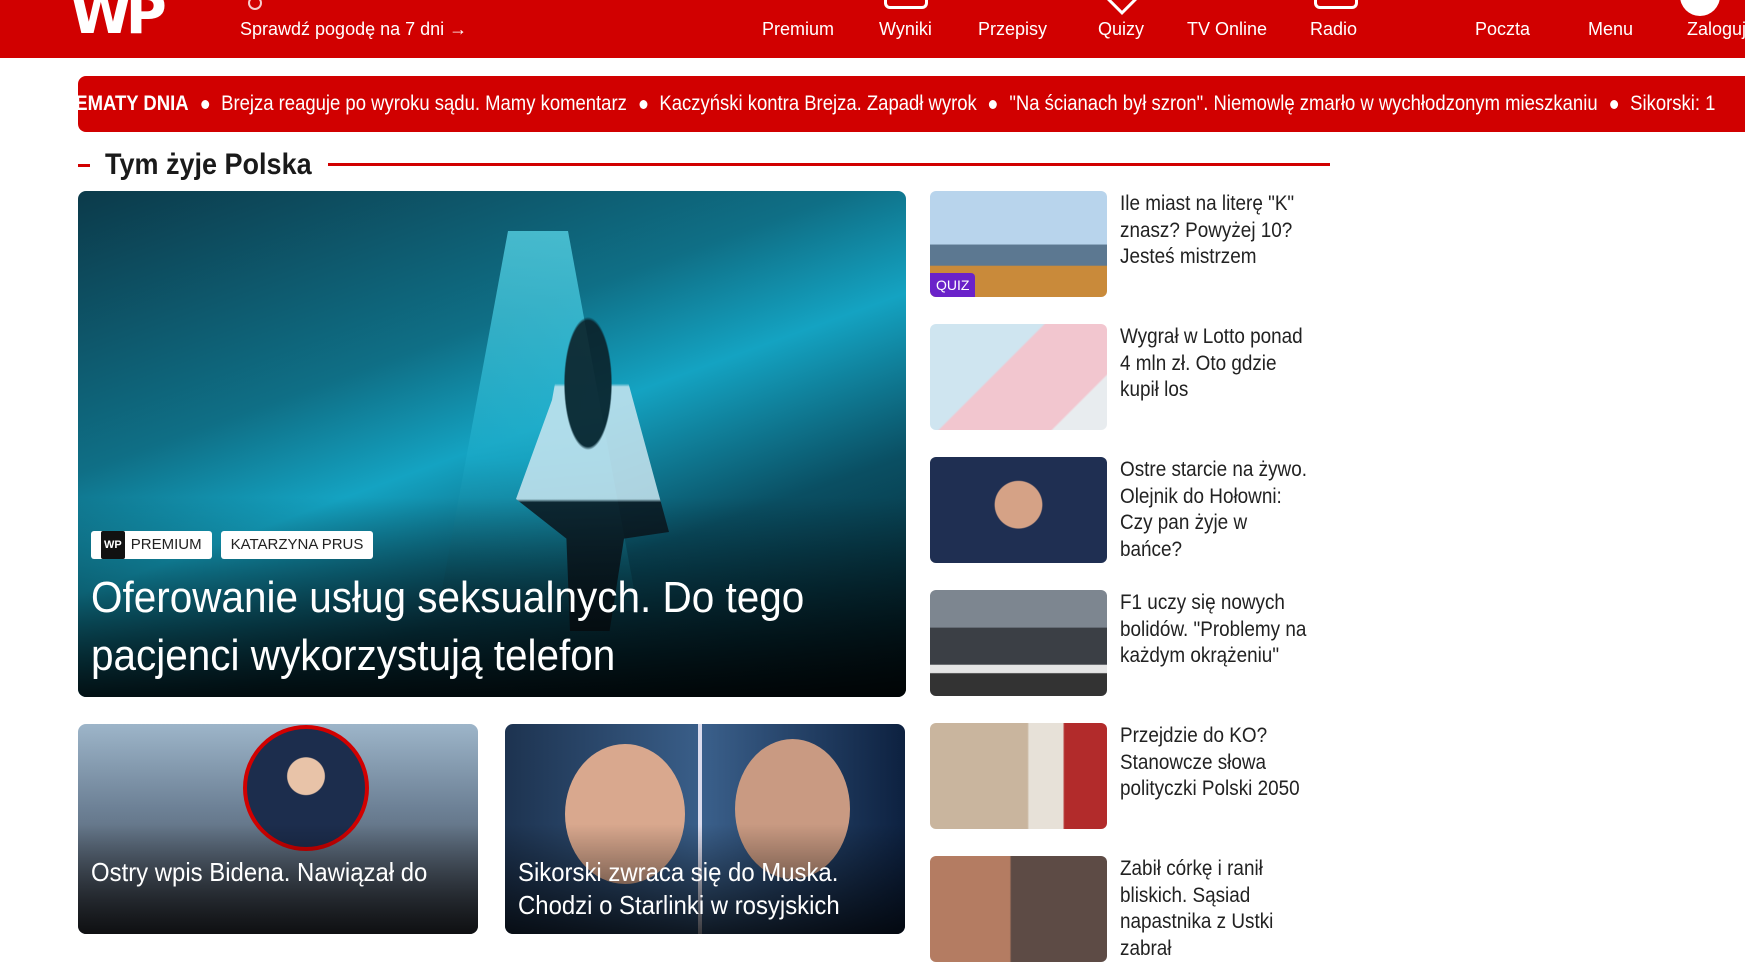 This screenshot has height=964, width=1745. Describe the element at coordinates (829, 164) in the screenshot. I see `section-divider` at that location.